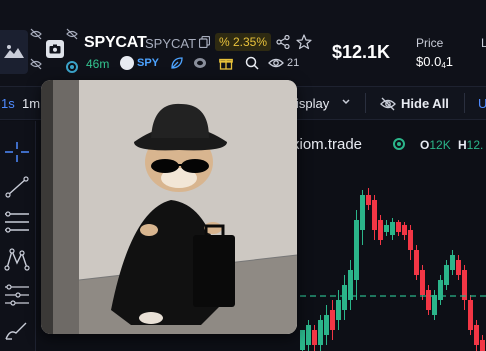 Image resolution: width=486 pixels, height=351 pixels. What do you see at coordinates (471, 145) in the screenshot?
I see `ohlc-high: H12.` at bounding box center [471, 145].